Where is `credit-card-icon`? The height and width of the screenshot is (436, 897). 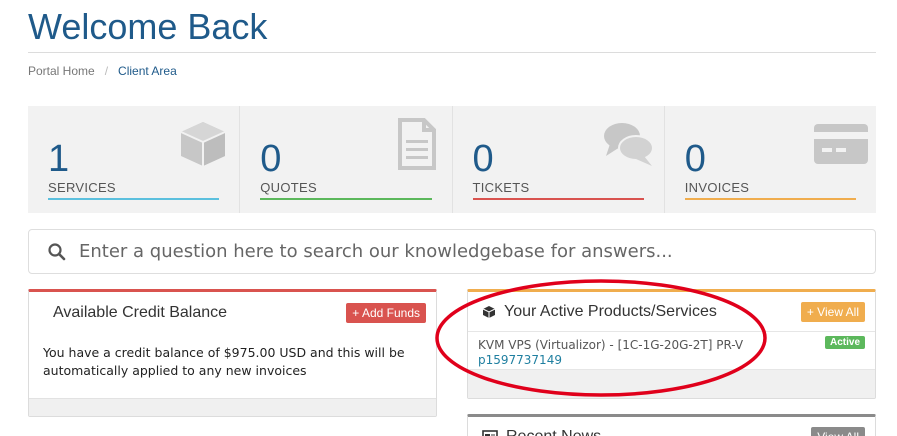 credit-card-icon is located at coordinates (841, 144).